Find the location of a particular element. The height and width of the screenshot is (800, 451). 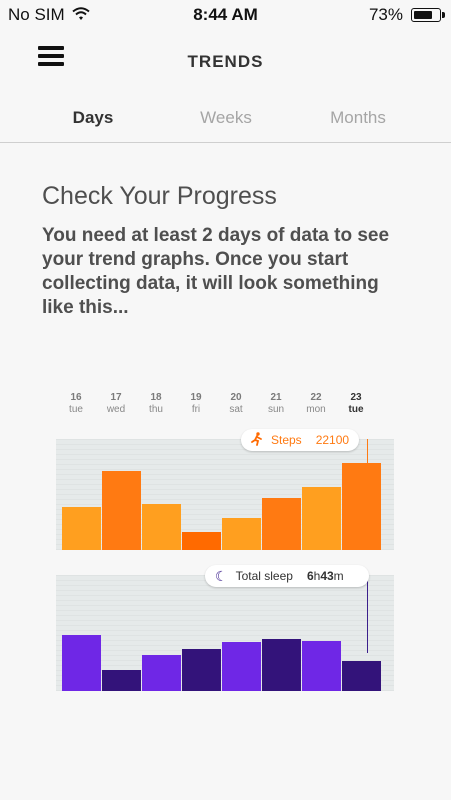

date-column: 17 wed is located at coordinates (116, 404).